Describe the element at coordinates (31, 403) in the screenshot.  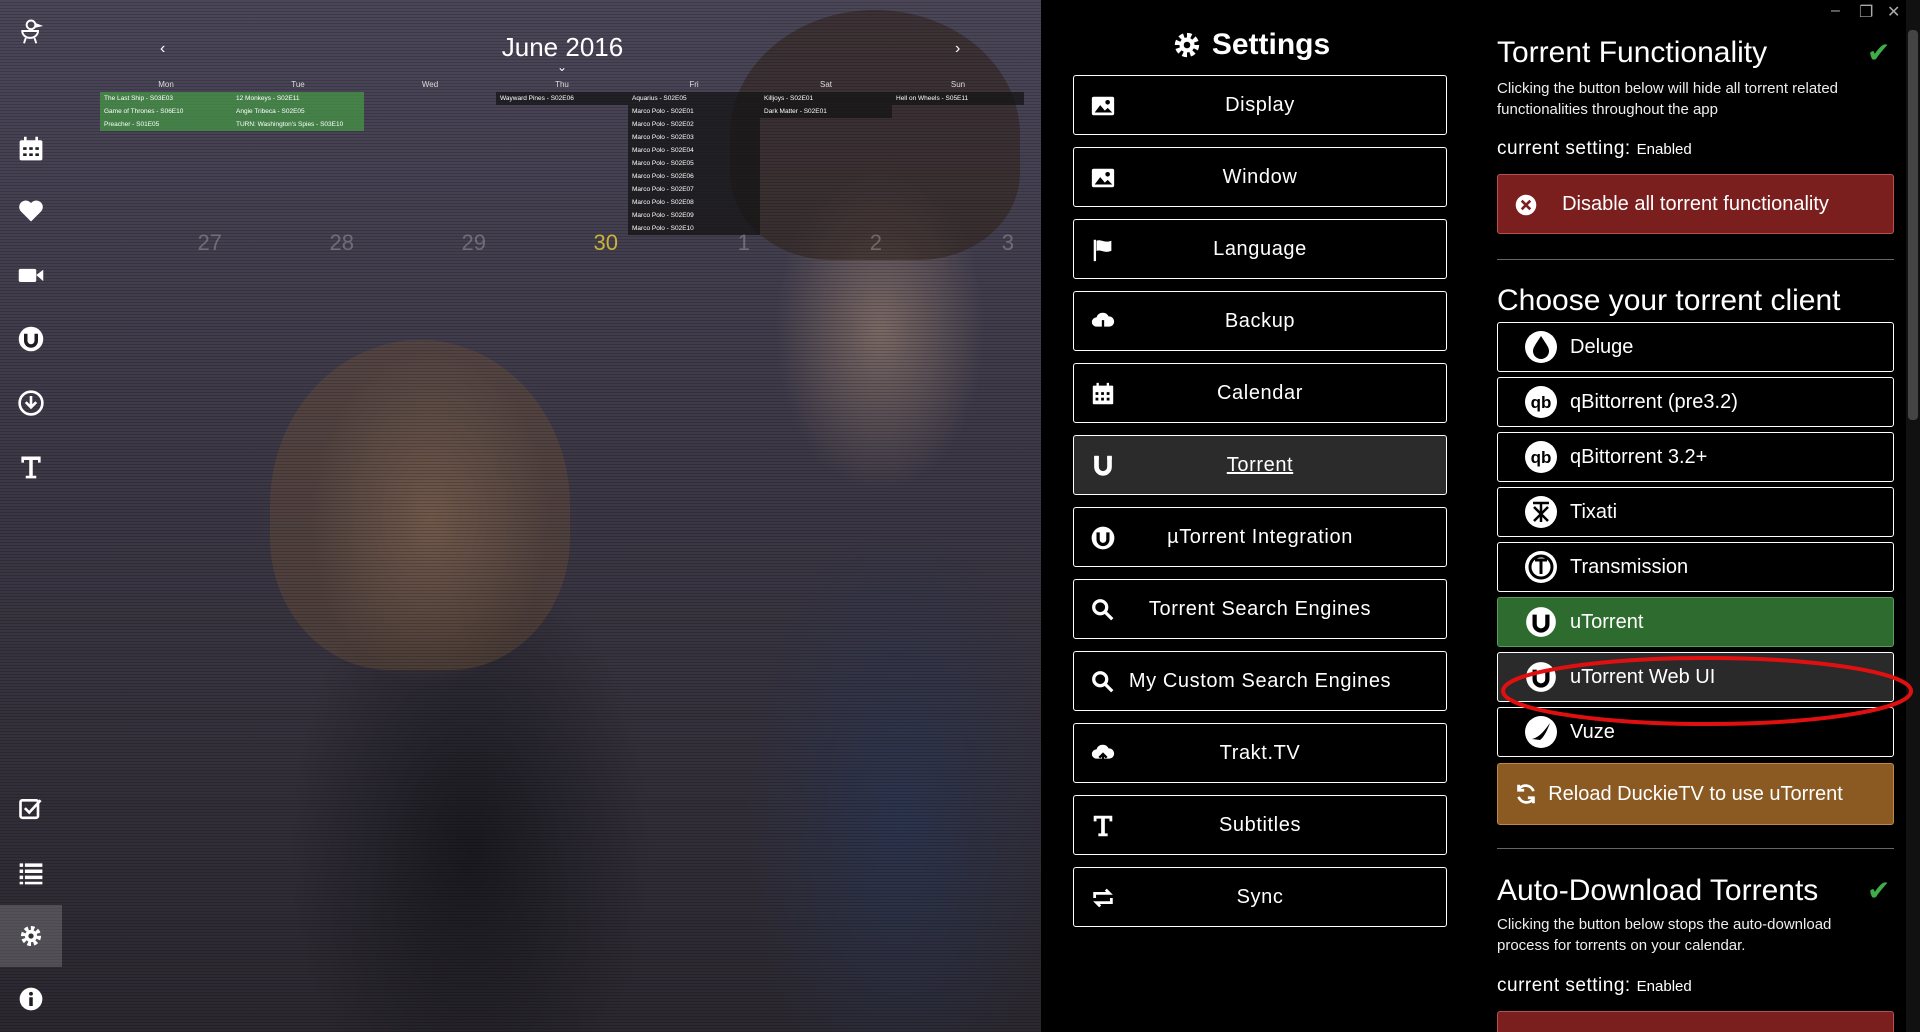
I see `download-icon` at that location.